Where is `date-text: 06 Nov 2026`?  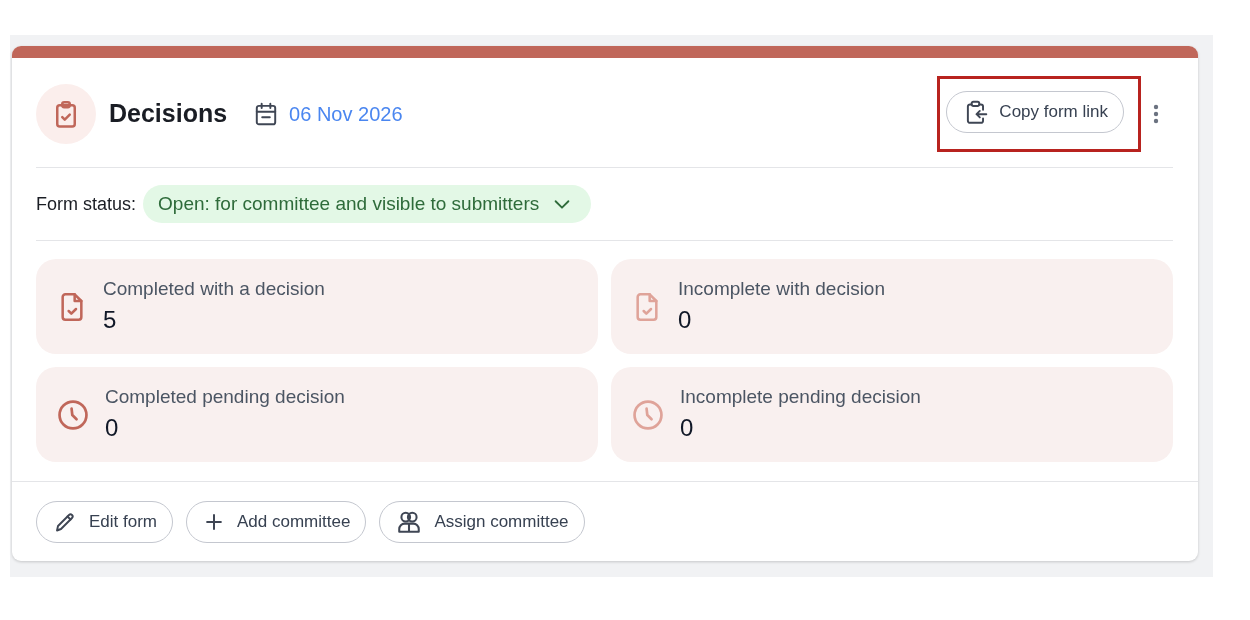 date-text: 06 Nov 2026 is located at coordinates (346, 114).